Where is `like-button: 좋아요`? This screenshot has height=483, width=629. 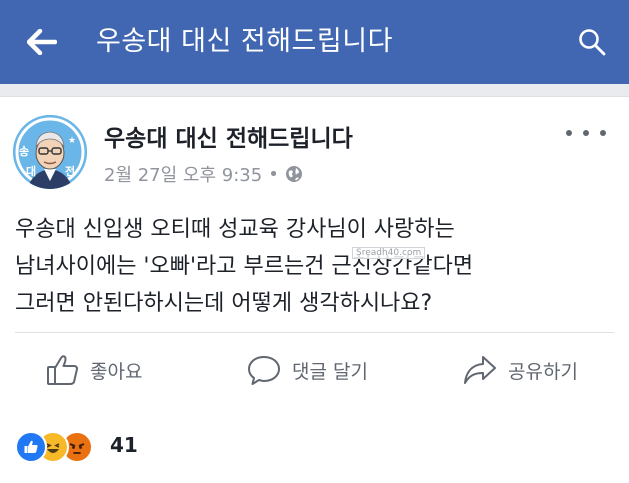 like-button: 좋아요 is located at coordinates (94, 370).